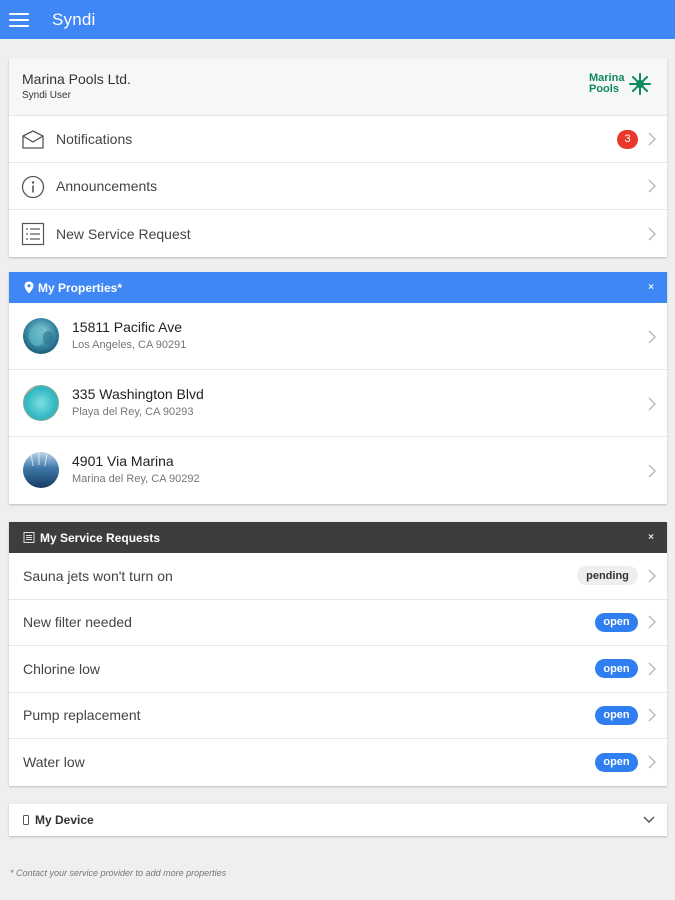  Describe the element at coordinates (123, 233) in the screenshot. I see `menu-item-label: New Service Request` at that location.